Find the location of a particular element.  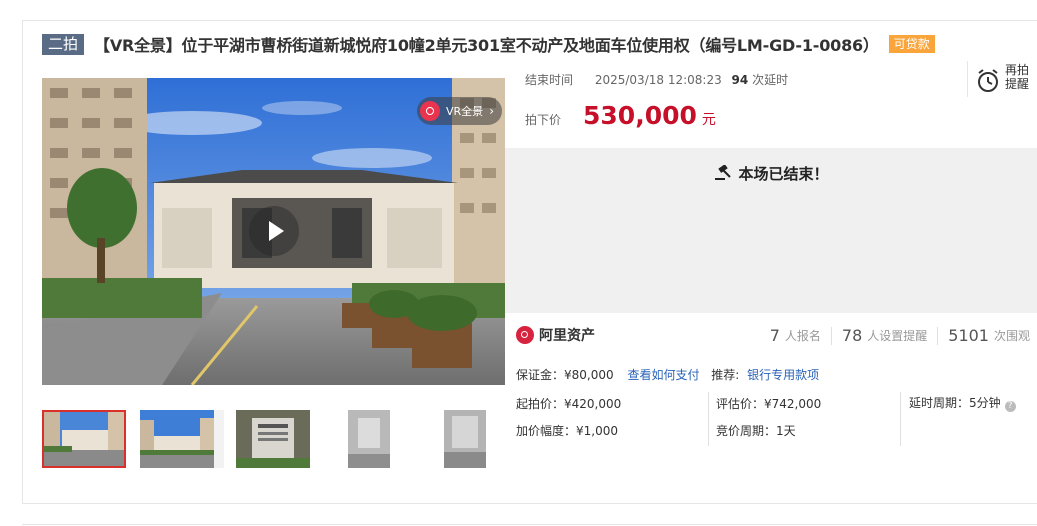

stats-bar: 7 人报名 78 人设置提醒 5101 次围观 is located at coordinates (900, 335).